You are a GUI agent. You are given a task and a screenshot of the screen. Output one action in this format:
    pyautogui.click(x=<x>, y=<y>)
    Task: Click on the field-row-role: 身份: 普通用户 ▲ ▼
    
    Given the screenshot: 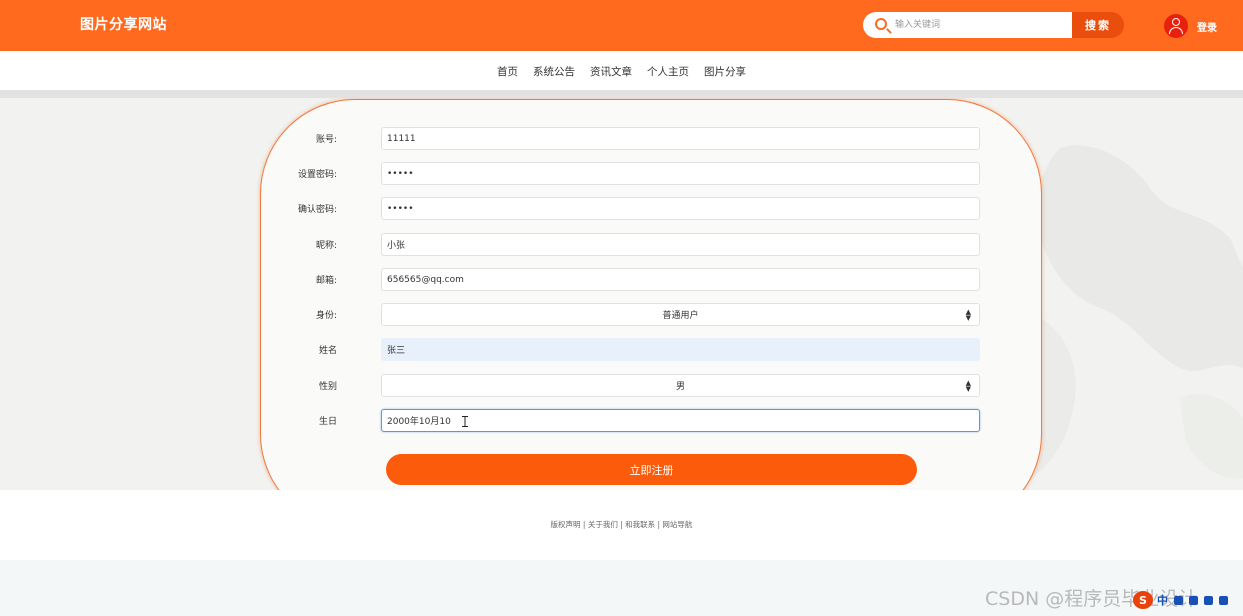 What is the action you would take?
    pyautogui.click(x=652, y=314)
    